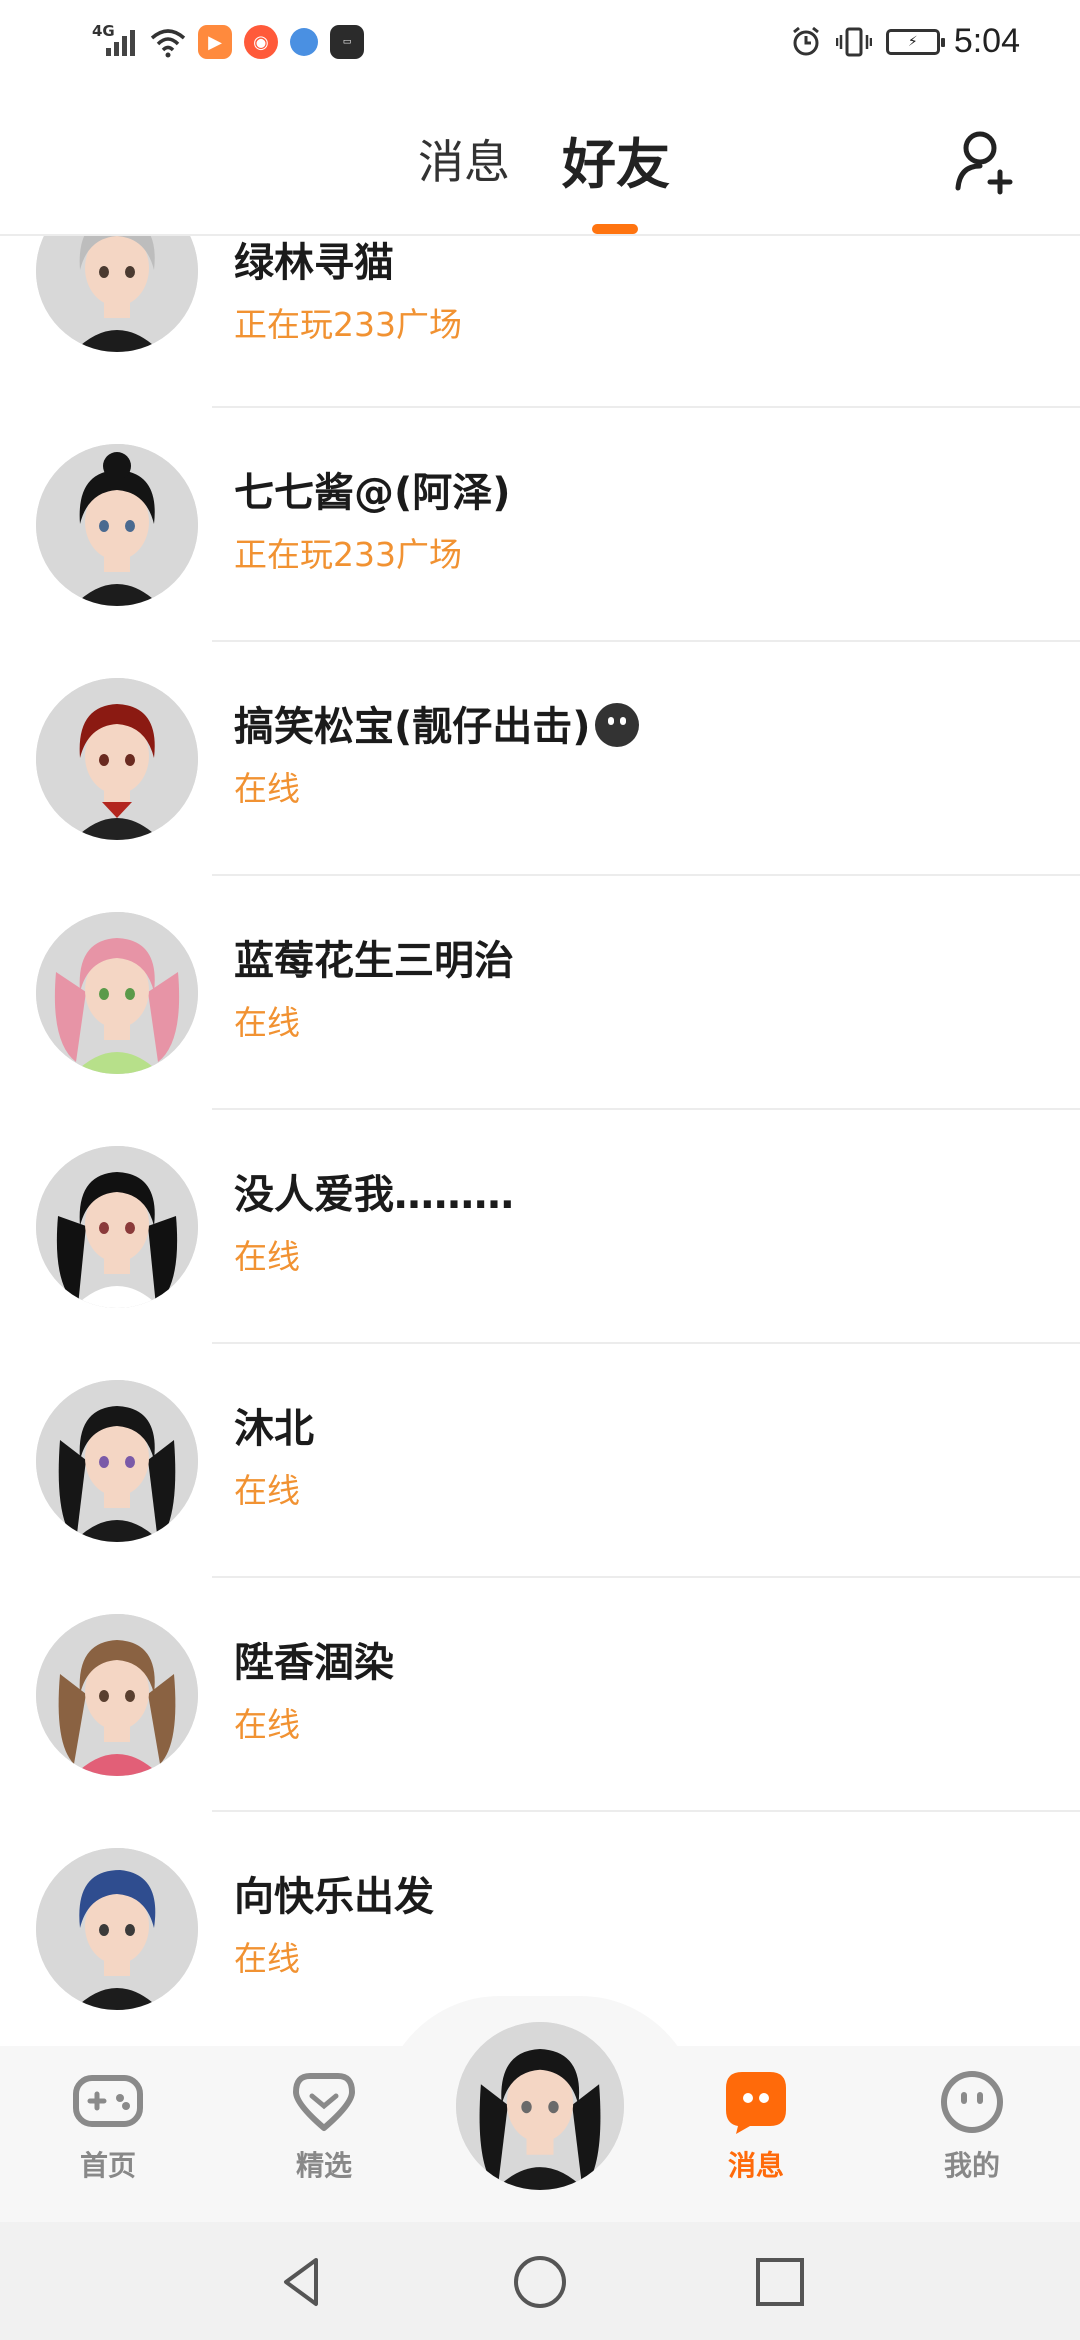 This screenshot has height=2340, width=1080. I want to click on friend-name-text: 搞笑松宝(靓仔出击), so click(412, 727).